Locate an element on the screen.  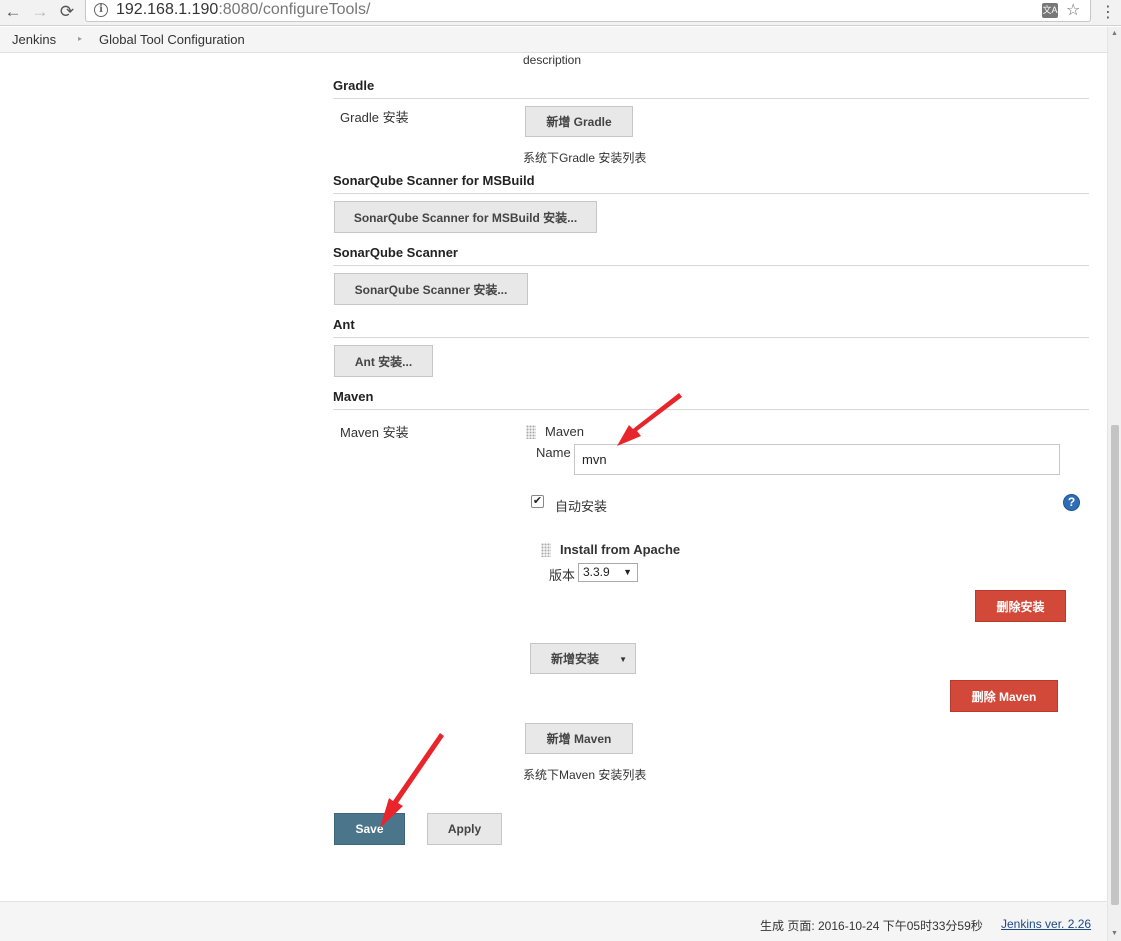
gradle-list-description: 系统下Gradle 安装列表 is located at coordinates (585, 158).